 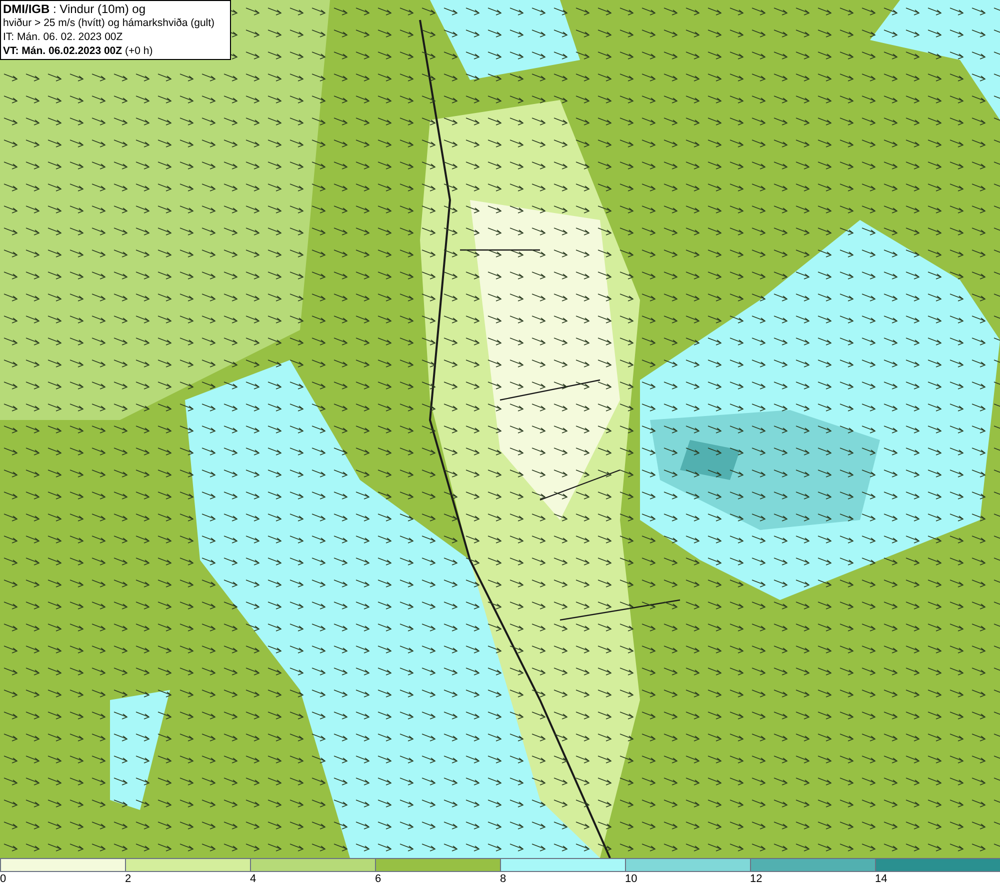 I want to click on legend-label: 2, so click(x=128, y=879).